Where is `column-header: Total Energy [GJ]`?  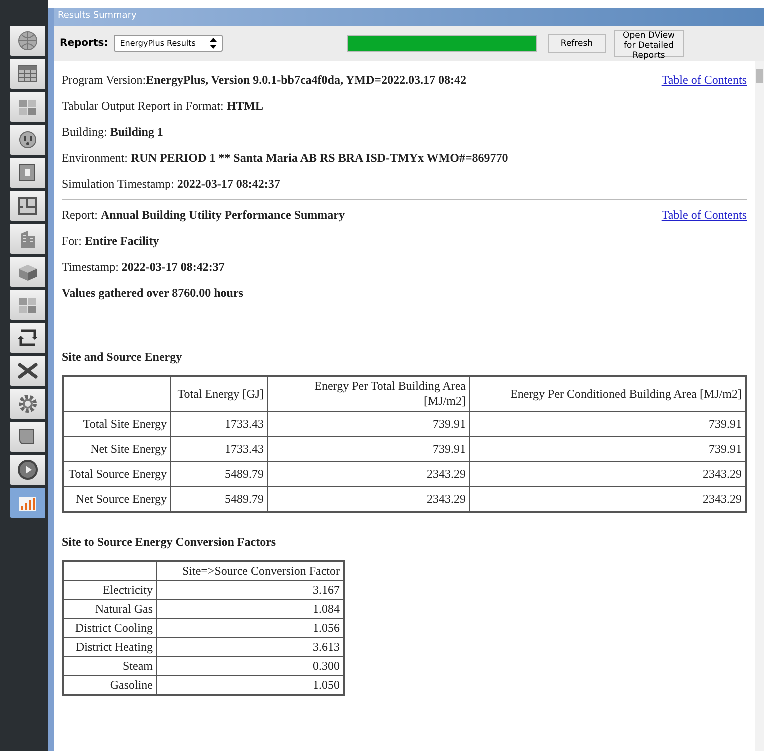
column-header: Total Energy [GJ] is located at coordinates (219, 394).